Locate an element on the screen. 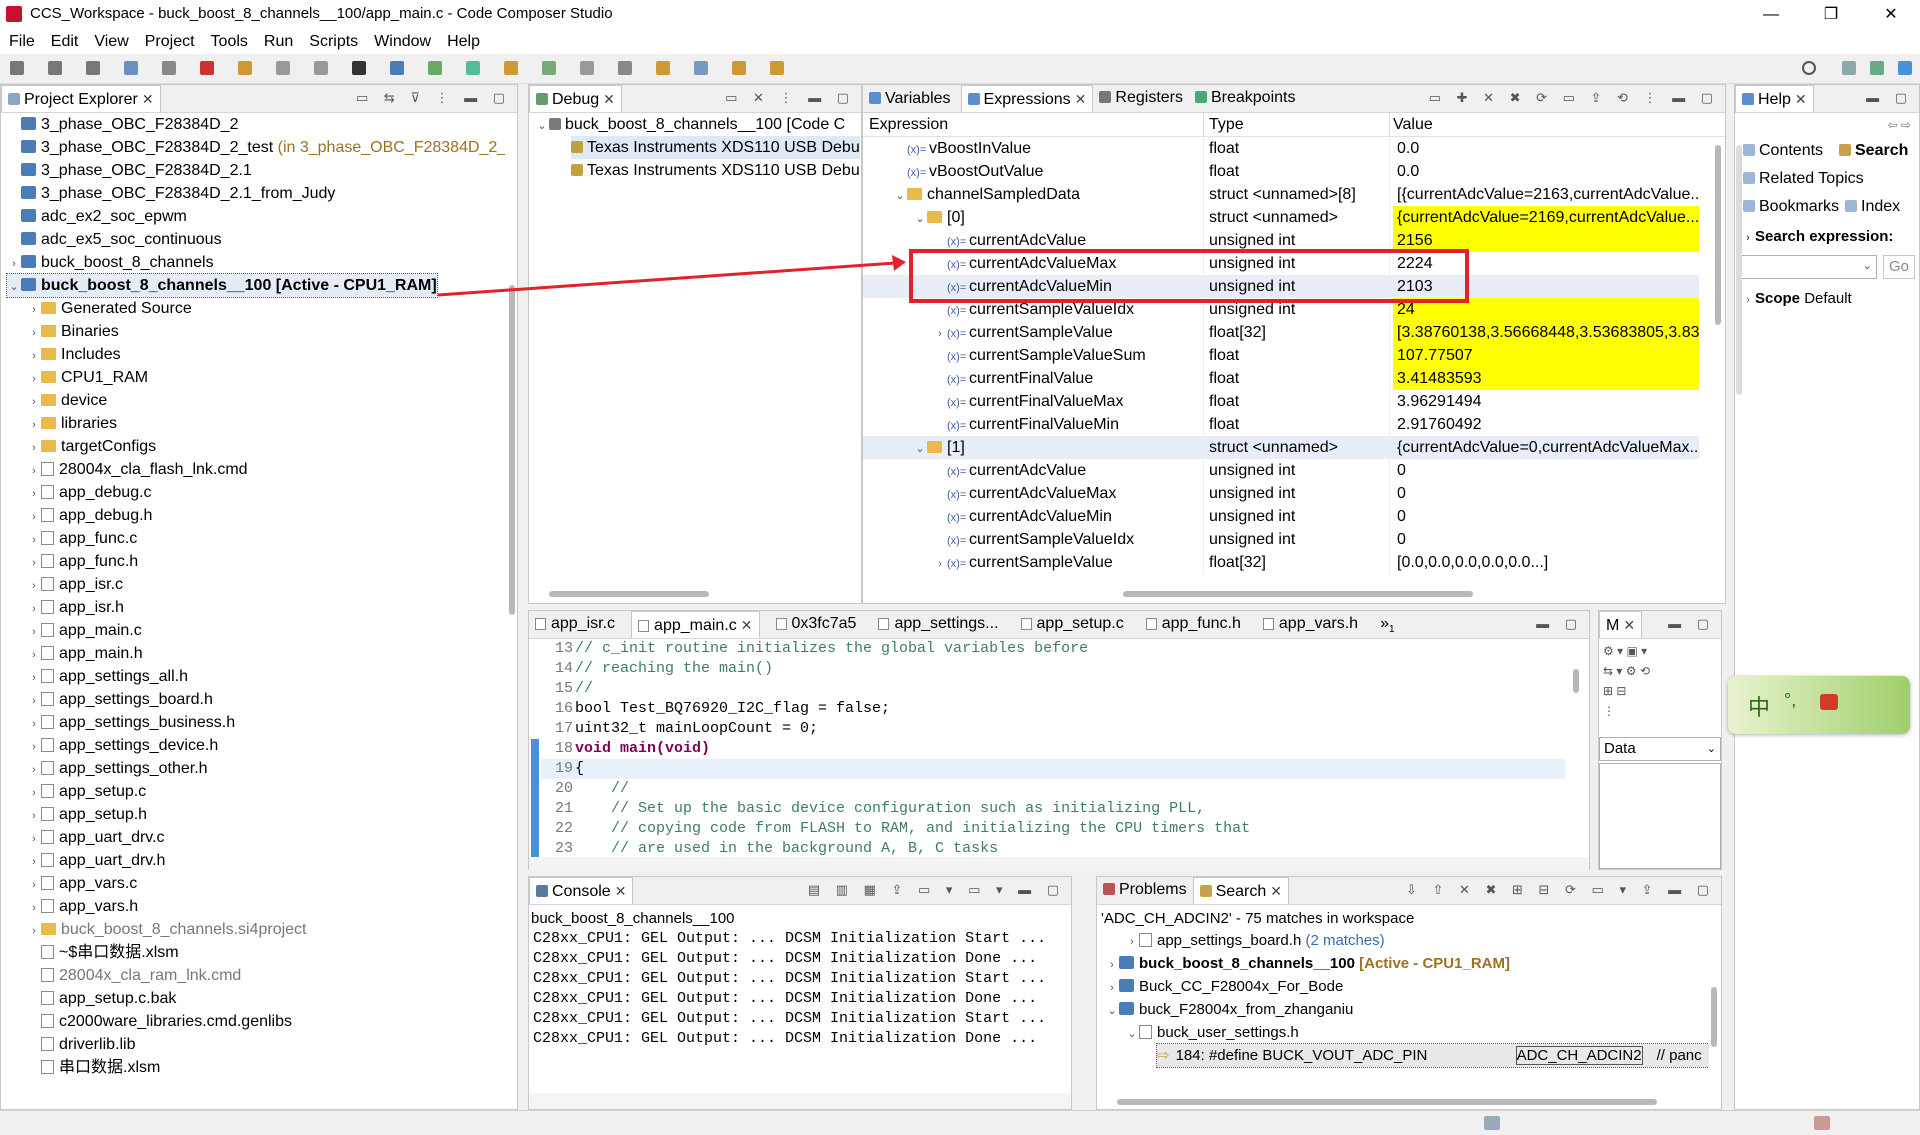  project-tree-item: › app_main.c is located at coordinates (84, 630).